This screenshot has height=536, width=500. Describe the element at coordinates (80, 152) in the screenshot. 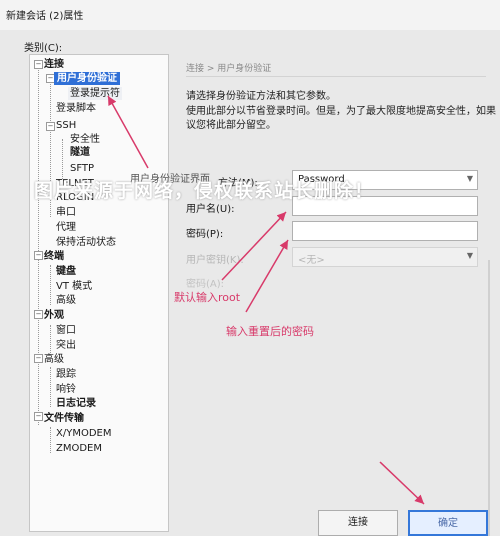

I see `tree-item-tunnel: 隧道` at that location.